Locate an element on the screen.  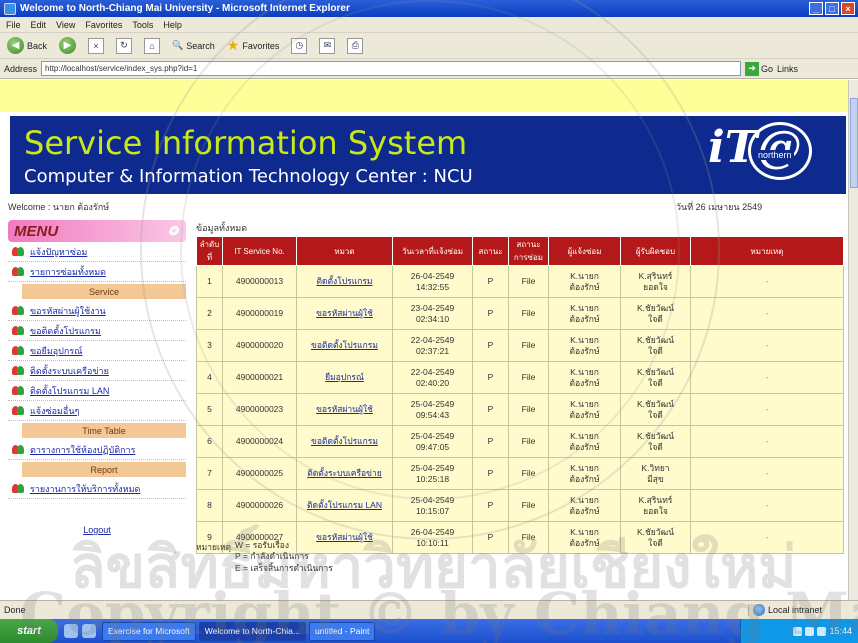
requester-name: K.นายก is located at coordinates (584, 468).